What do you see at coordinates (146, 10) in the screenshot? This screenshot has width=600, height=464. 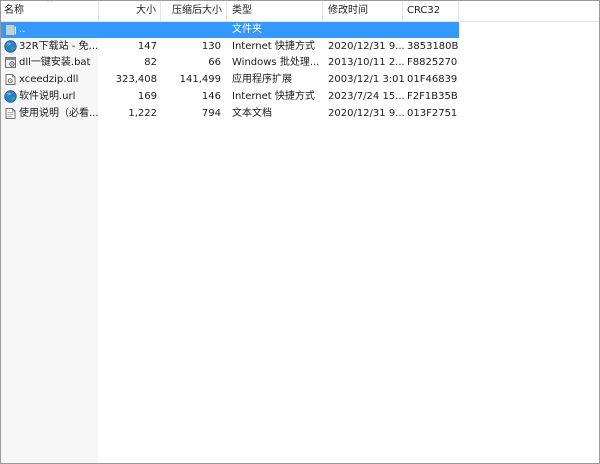 I see `column-header-size-label: 大小` at bounding box center [146, 10].